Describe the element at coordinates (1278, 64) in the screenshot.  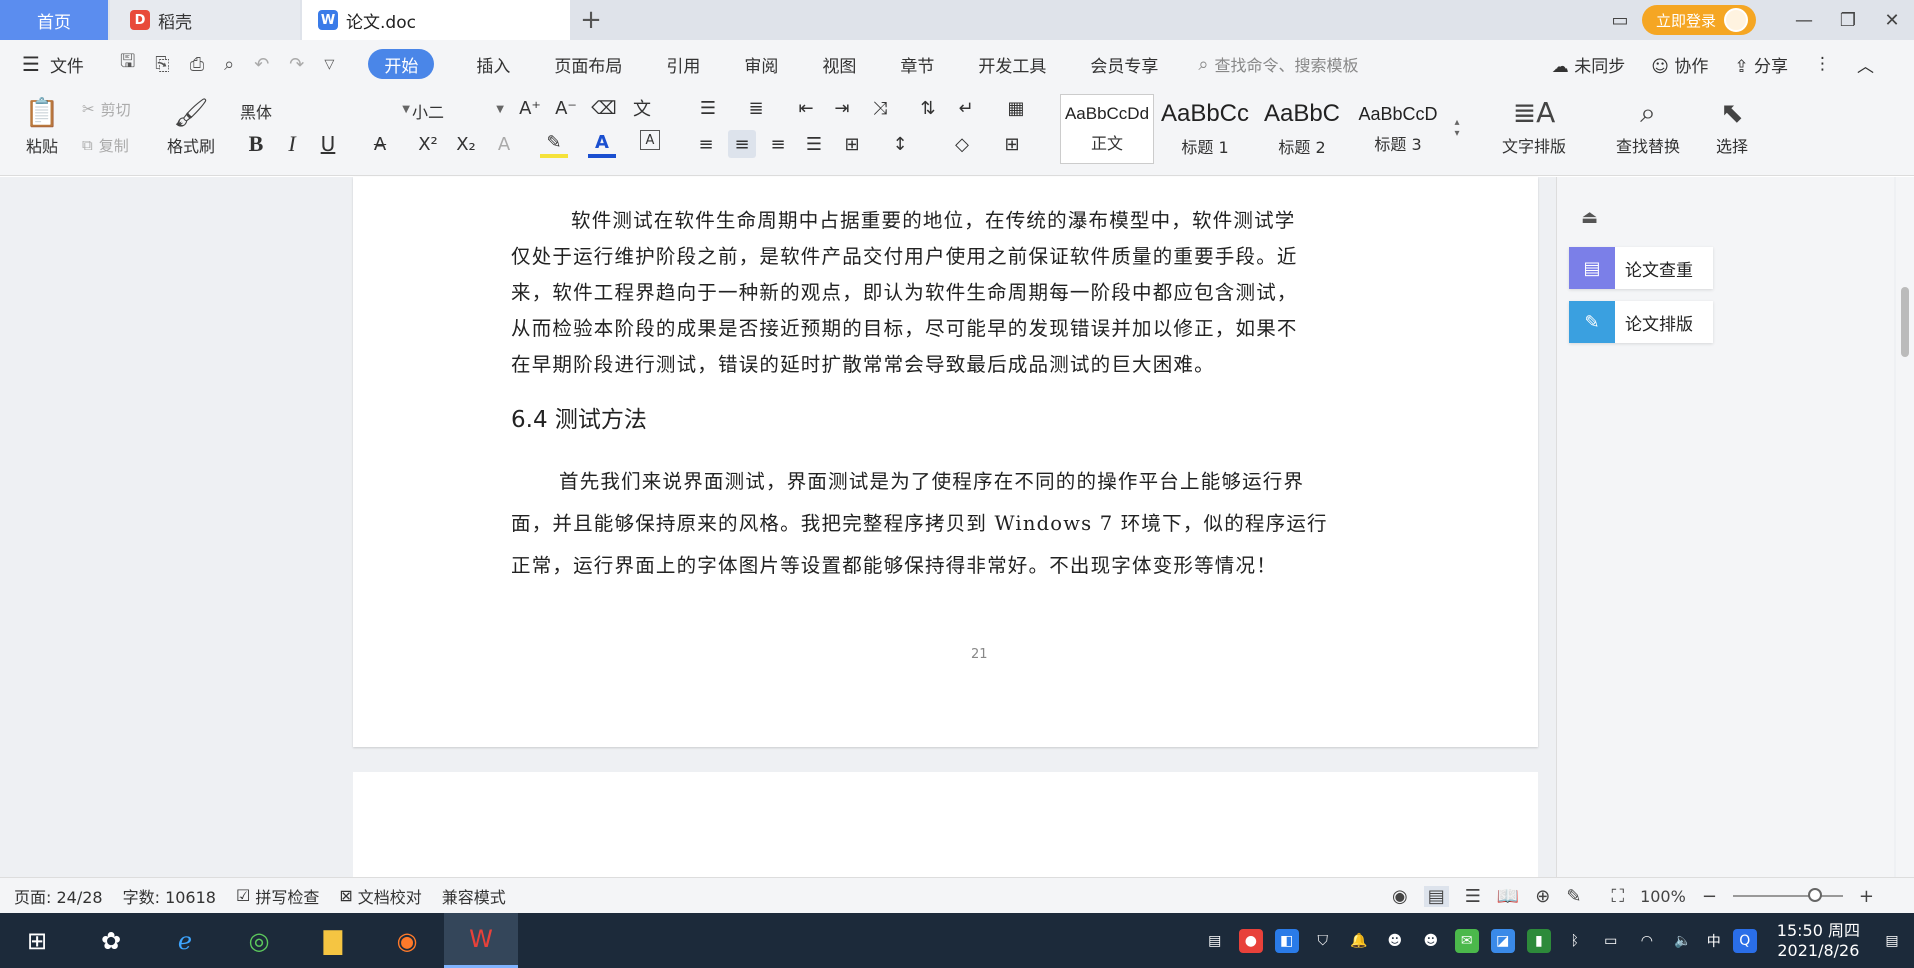
I see `command-search: ⌕ 查找命令、搜索模板` at that location.